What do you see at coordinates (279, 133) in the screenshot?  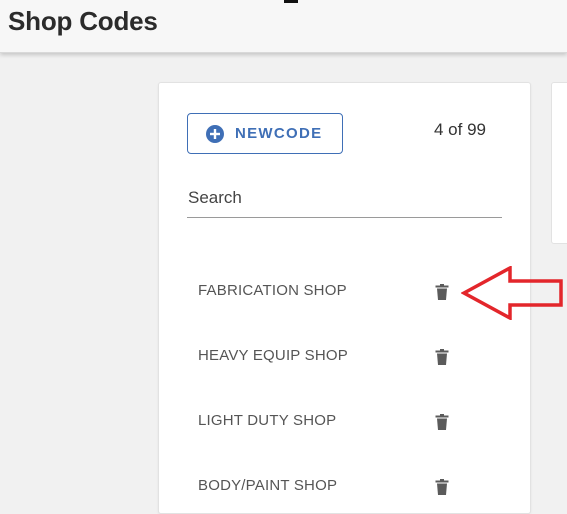 I see `new-code-label: NEWCODE` at bounding box center [279, 133].